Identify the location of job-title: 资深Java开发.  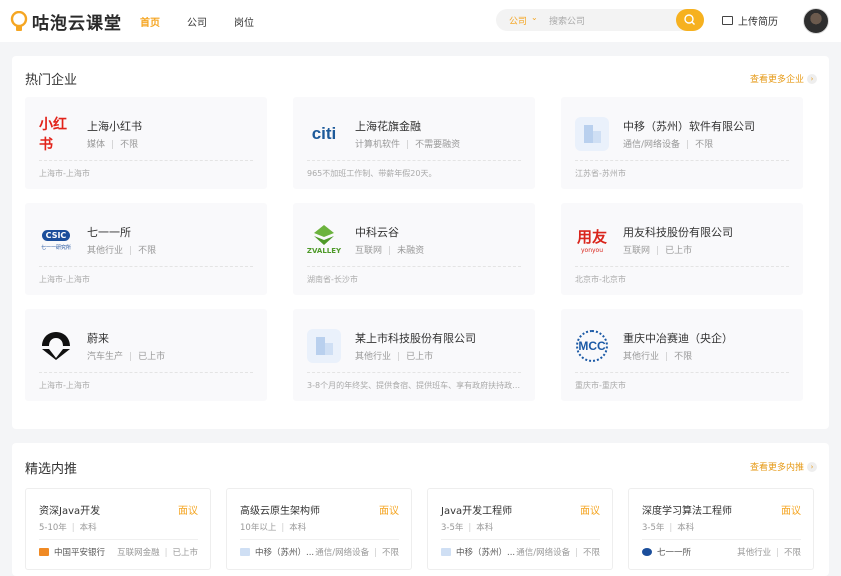
(70, 511).